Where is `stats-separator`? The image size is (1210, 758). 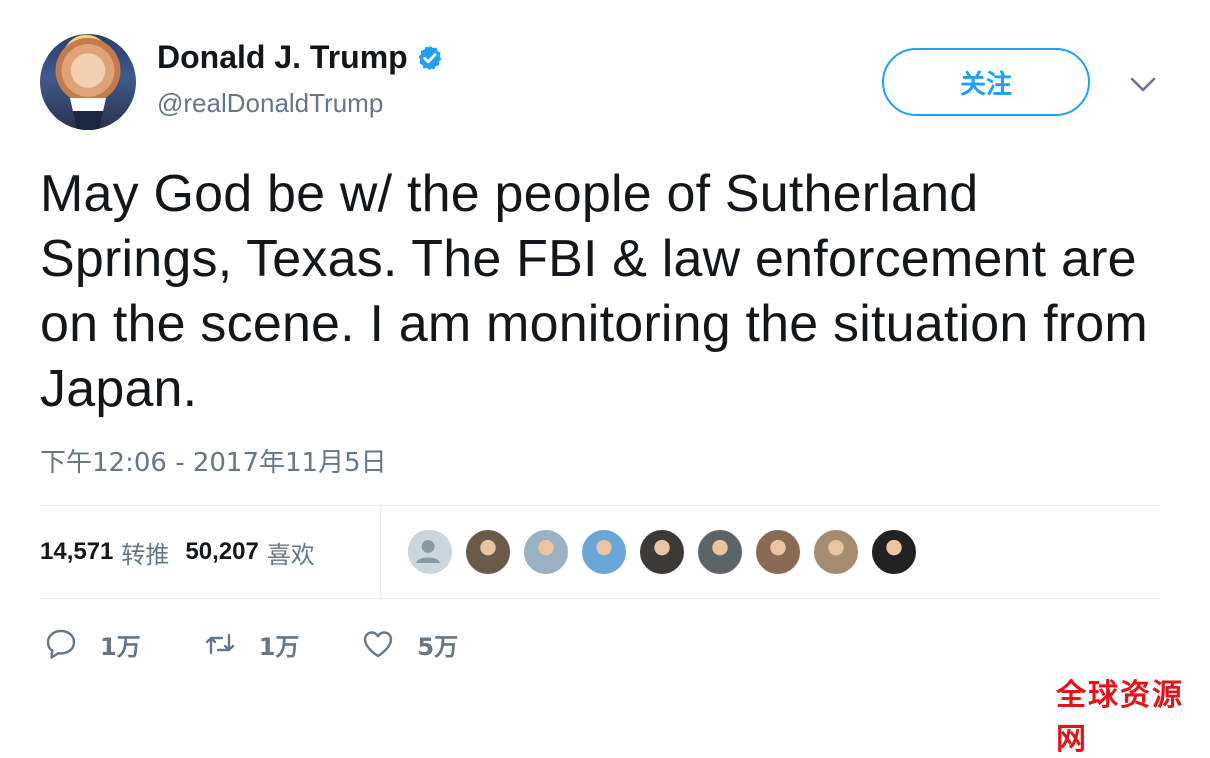
stats-separator is located at coordinates (380, 552).